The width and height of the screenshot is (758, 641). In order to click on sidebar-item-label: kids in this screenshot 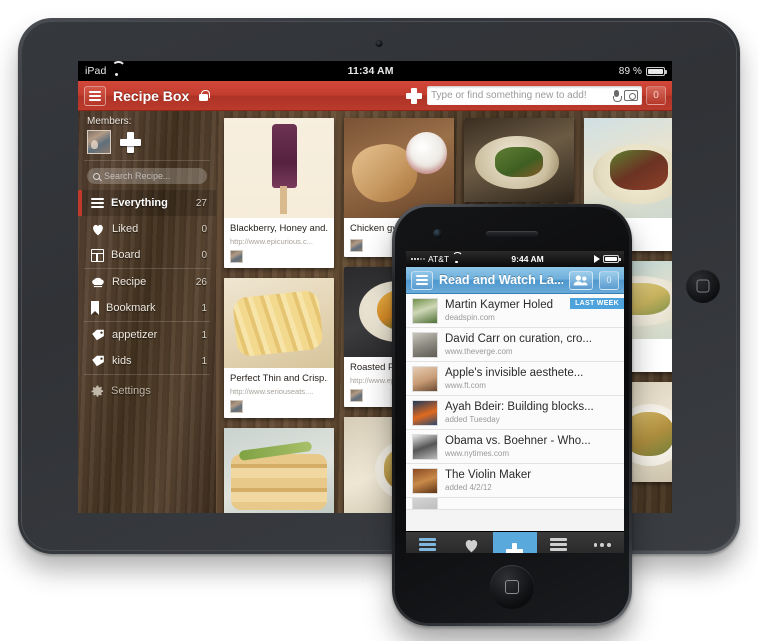, I will do `click(122, 361)`.